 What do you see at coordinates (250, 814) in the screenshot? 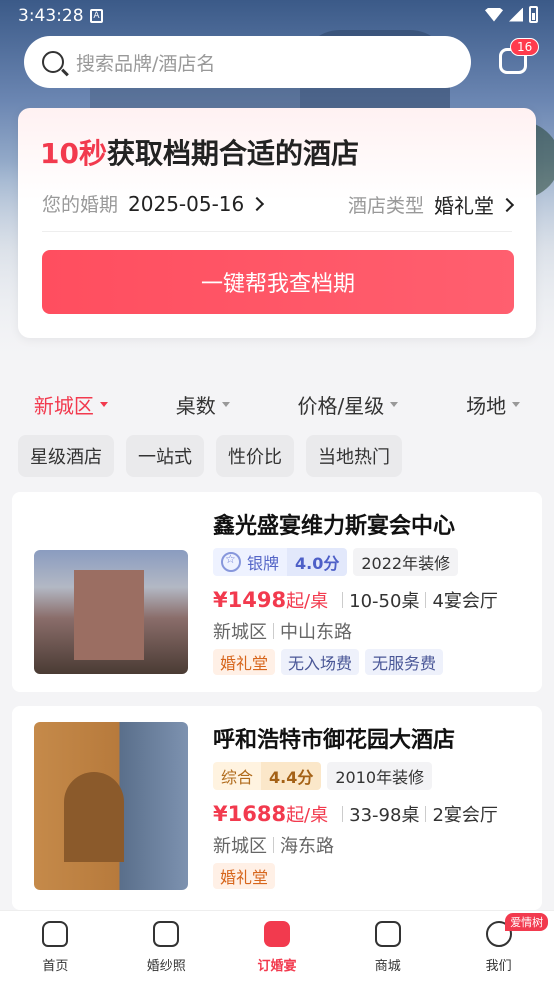
I see `price: ¥1688` at bounding box center [250, 814].